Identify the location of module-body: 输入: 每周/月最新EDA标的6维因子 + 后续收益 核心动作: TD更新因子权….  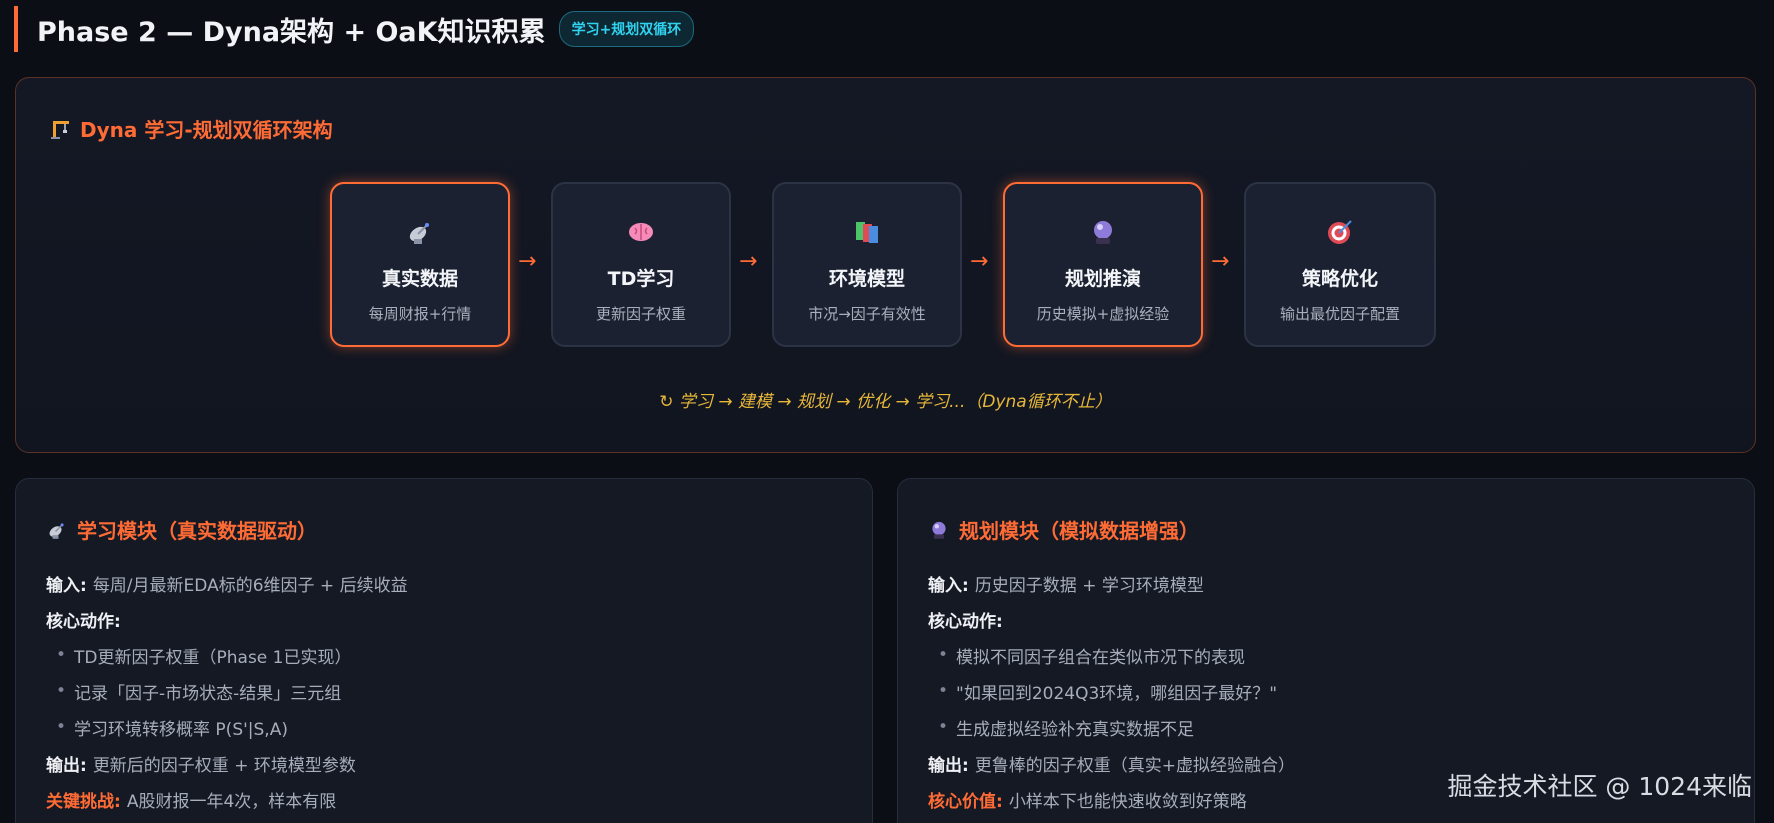
(449, 691).